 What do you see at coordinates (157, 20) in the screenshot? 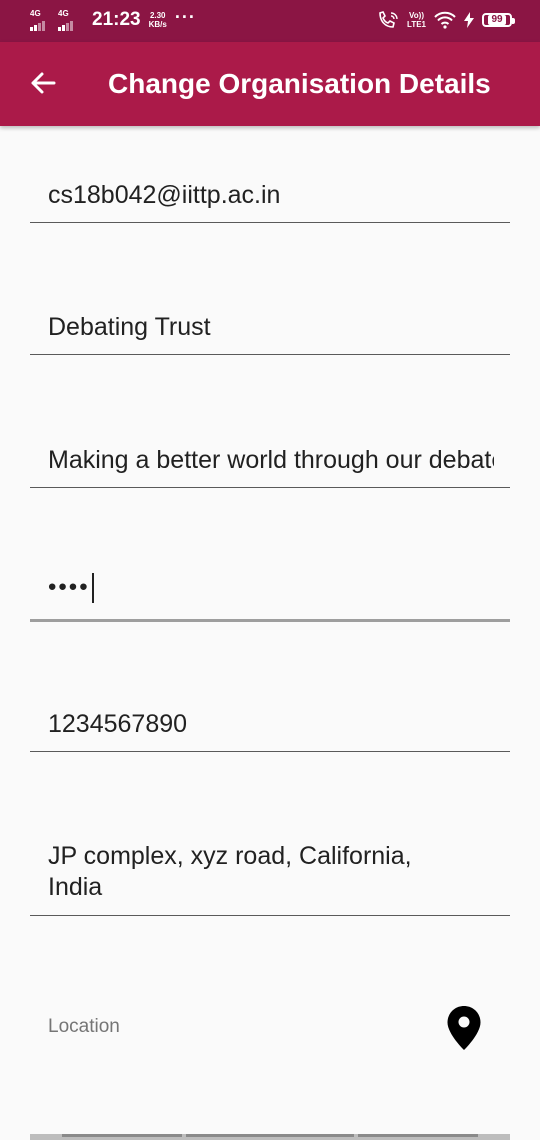
I see `network-speed: 2.30 KB/s` at bounding box center [157, 20].